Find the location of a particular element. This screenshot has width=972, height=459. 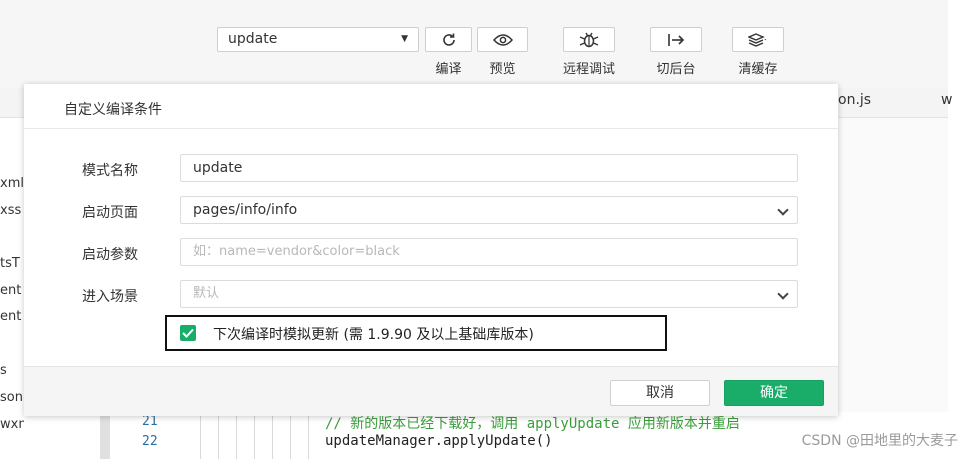

editor-right-area is located at coordinates (893, 268).